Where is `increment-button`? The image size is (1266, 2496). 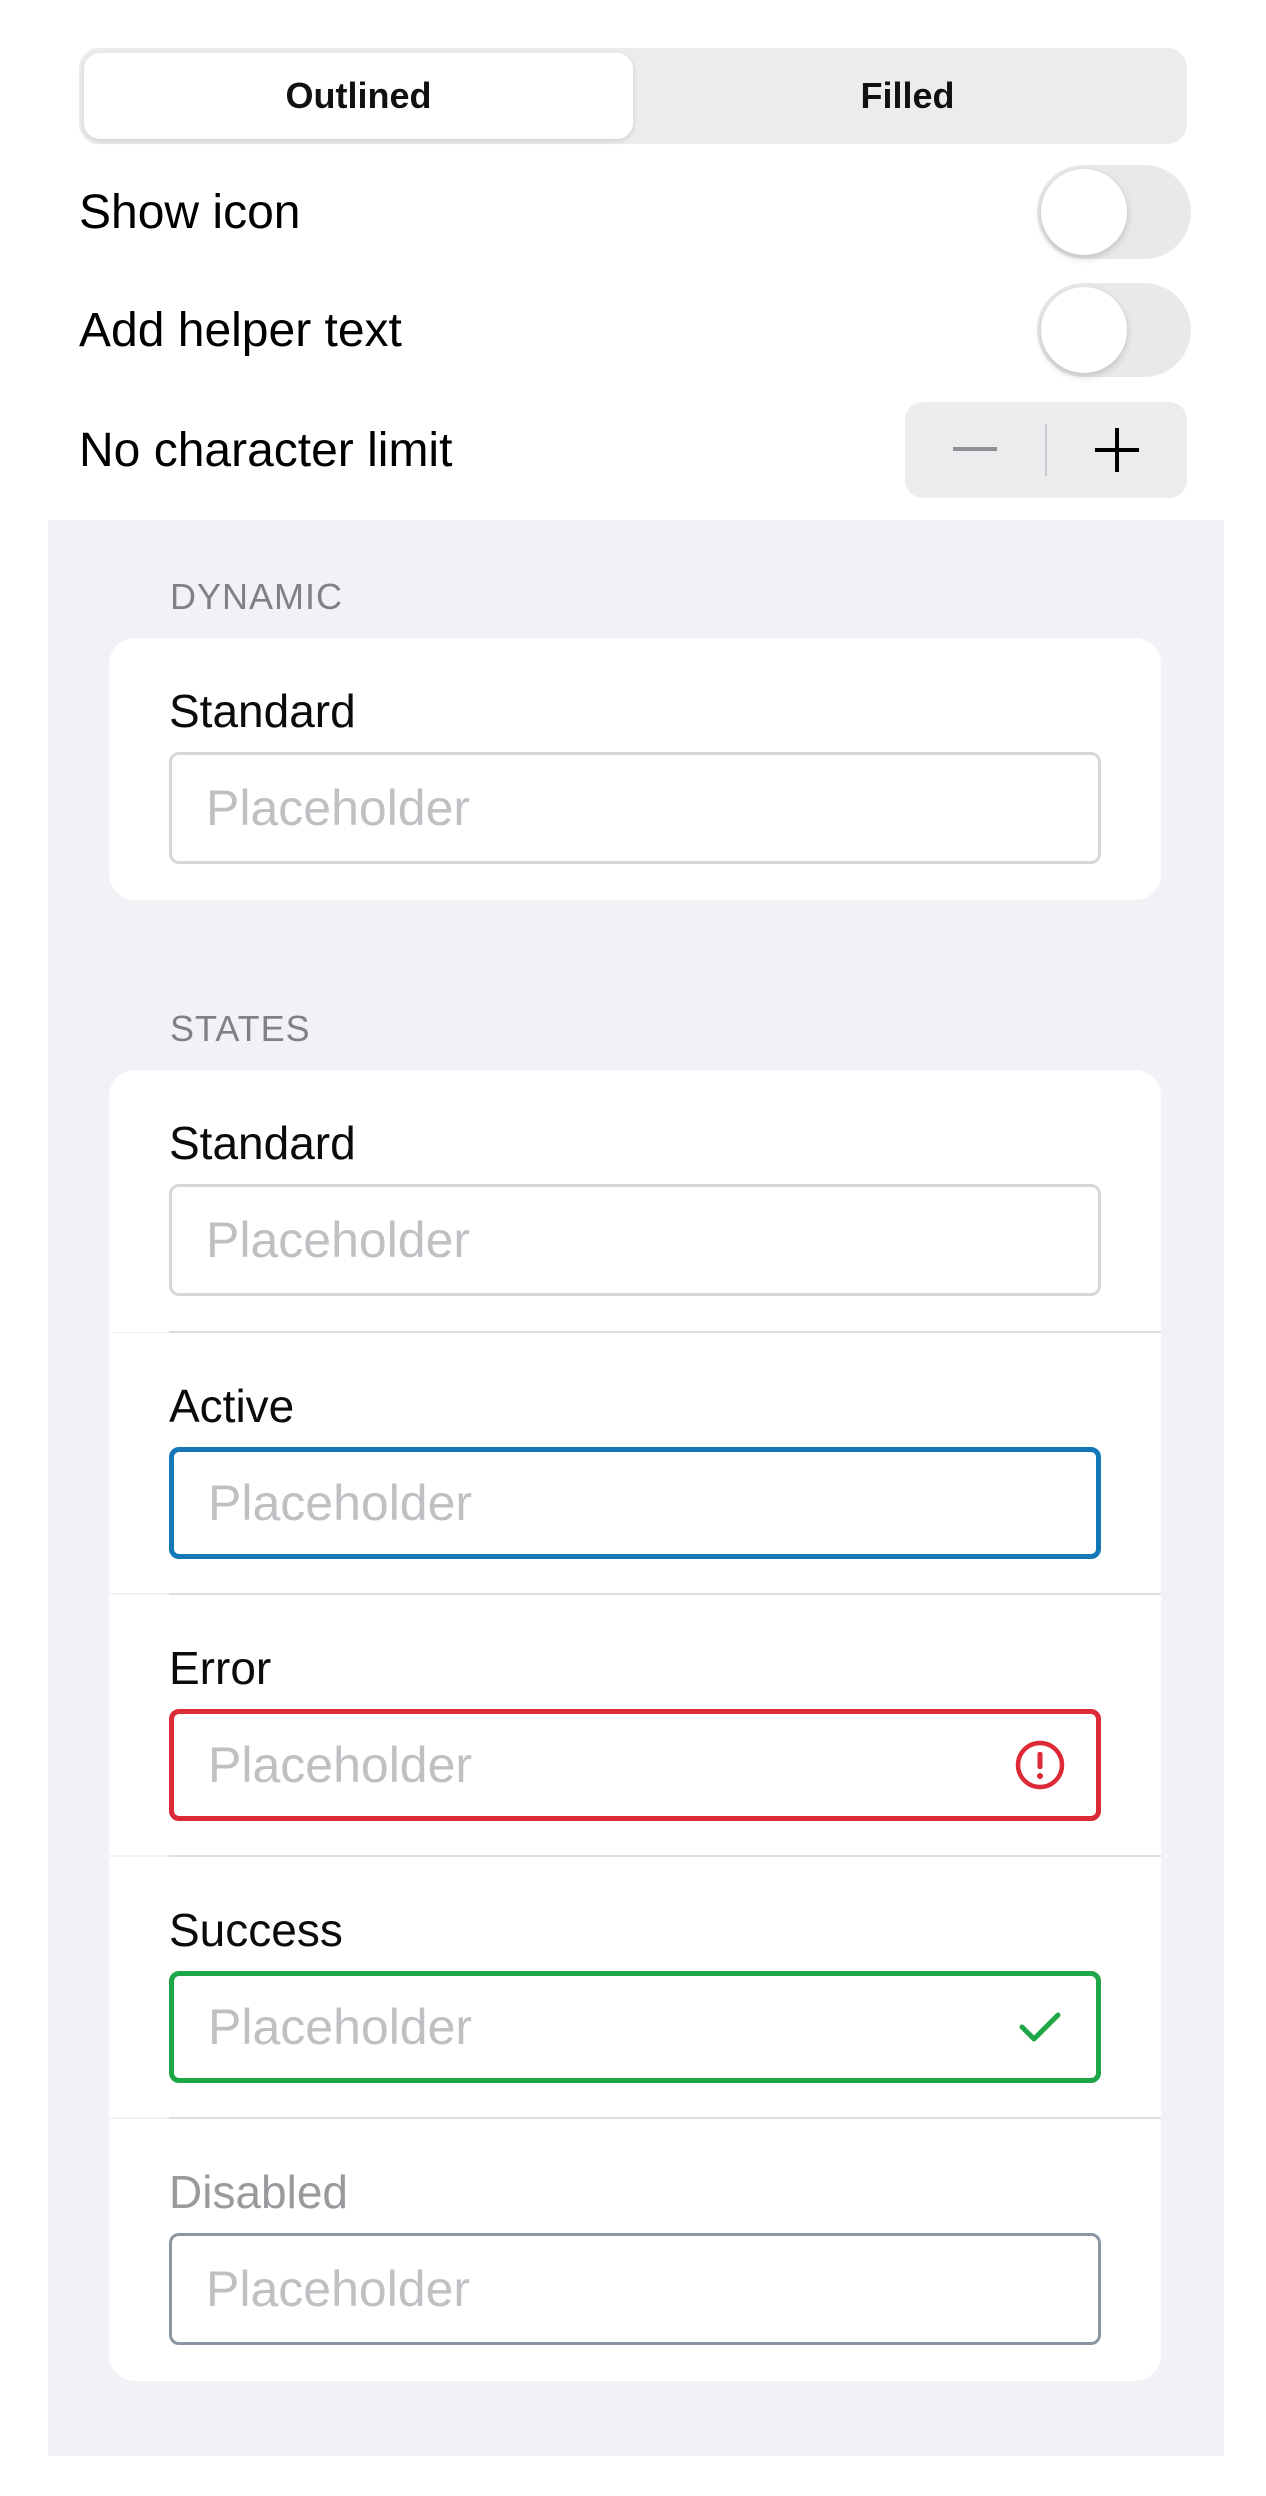
increment-button is located at coordinates (1117, 450).